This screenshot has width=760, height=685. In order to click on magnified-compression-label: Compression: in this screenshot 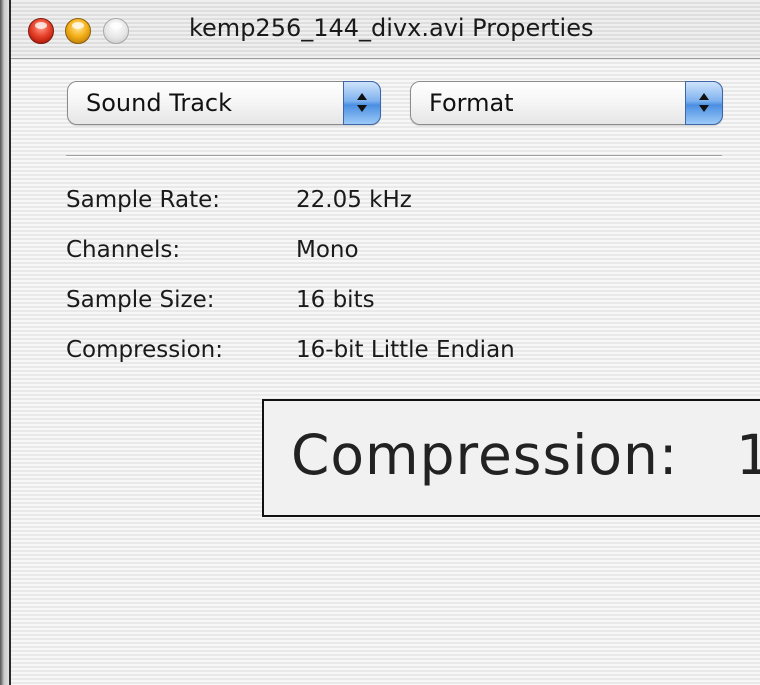, I will do `click(485, 455)`.